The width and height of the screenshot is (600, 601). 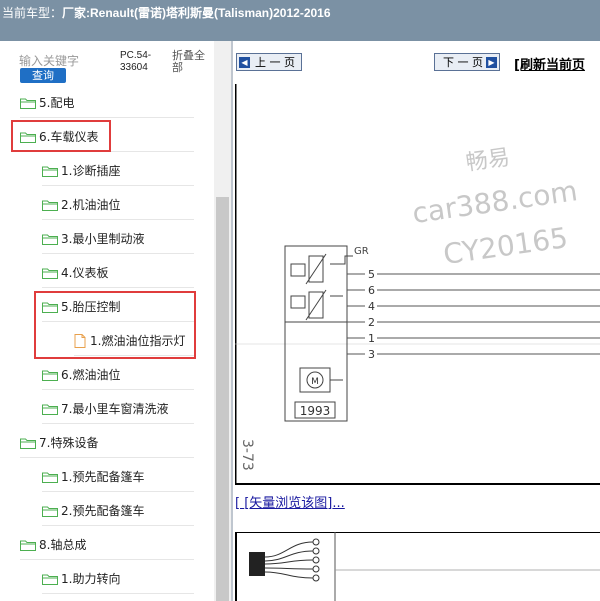 I want to click on tree-item: 5.配电, so click(x=107, y=103).